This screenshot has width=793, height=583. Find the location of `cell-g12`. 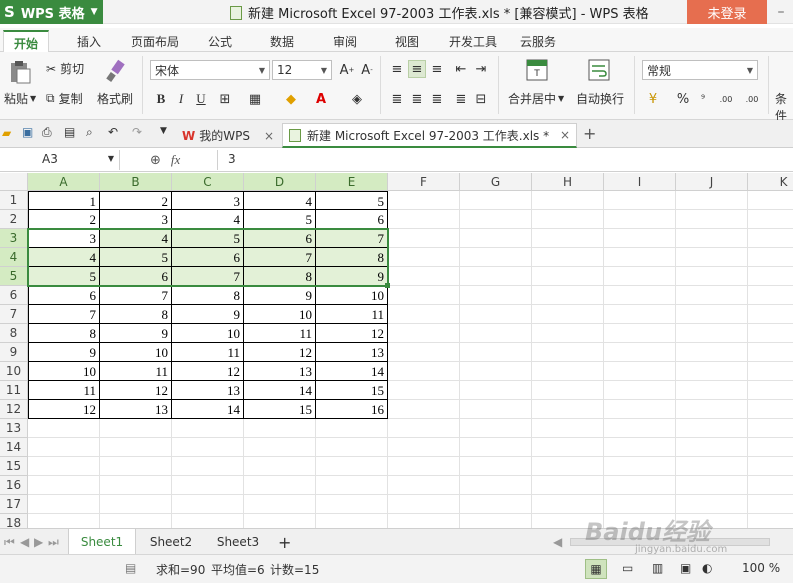

cell-g12 is located at coordinates (496, 409).